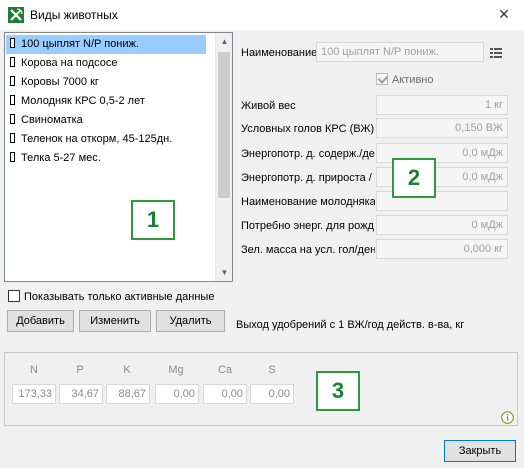 The width and height of the screenshot is (524, 468). Describe the element at coordinates (272, 370) in the screenshot. I see `nutrient-header-s: S` at that location.